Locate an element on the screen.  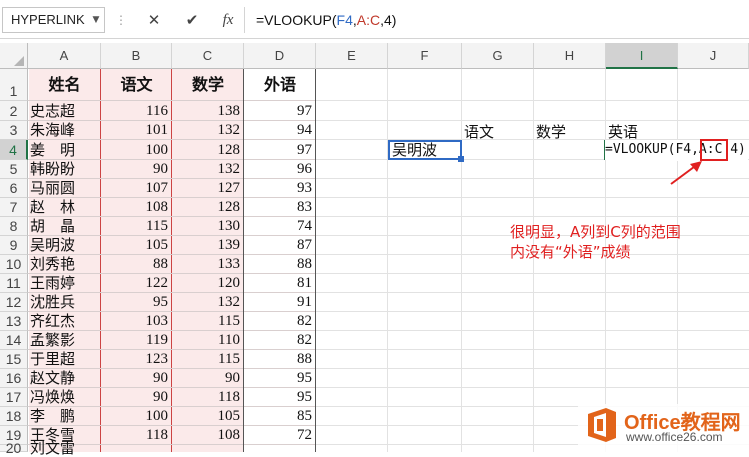
cell-english: 88 is located at coordinates (280, 359).